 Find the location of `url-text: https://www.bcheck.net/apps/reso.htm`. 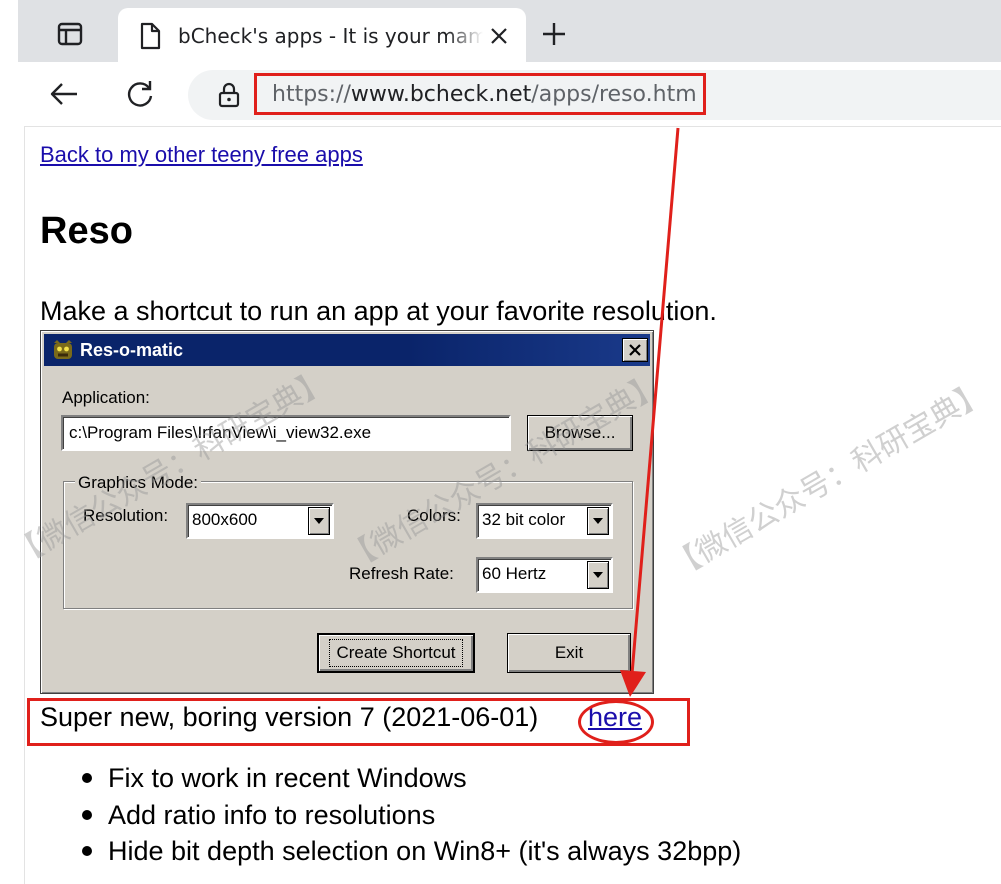

url-text: https://www.bcheck.net/apps/reso.htm is located at coordinates (484, 95).